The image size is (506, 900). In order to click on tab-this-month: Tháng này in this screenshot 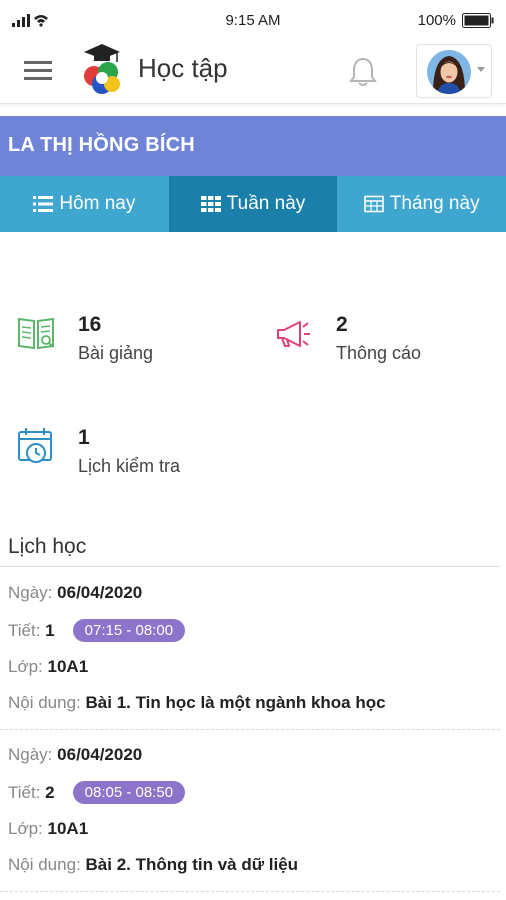, I will do `click(421, 204)`.